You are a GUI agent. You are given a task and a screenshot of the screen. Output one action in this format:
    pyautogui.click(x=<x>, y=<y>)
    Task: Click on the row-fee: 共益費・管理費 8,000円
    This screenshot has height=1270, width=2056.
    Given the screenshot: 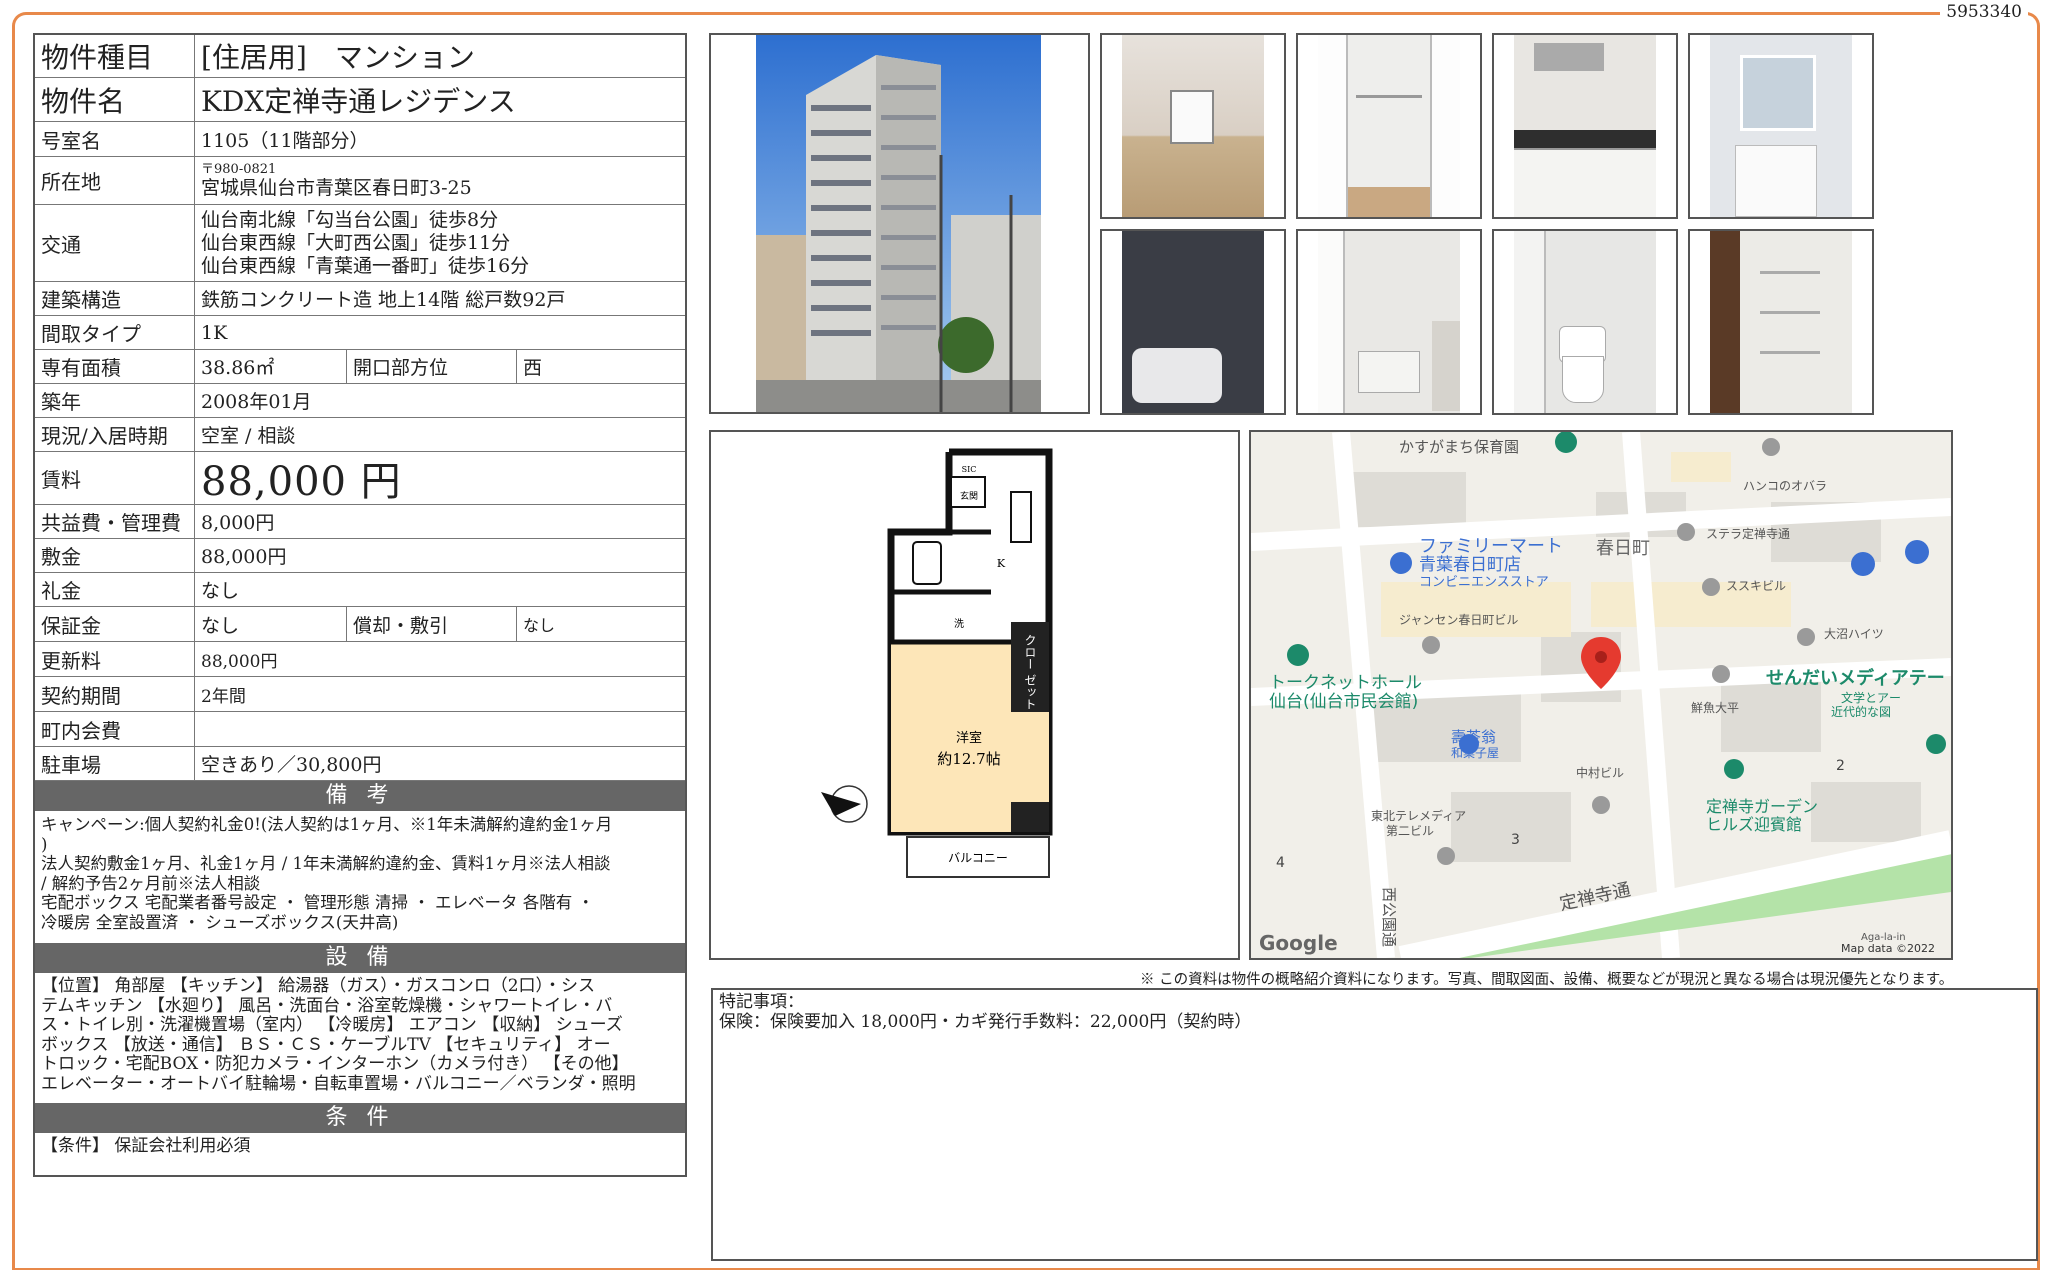 What is the action you would take?
    pyautogui.click(x=360, y=522)
    